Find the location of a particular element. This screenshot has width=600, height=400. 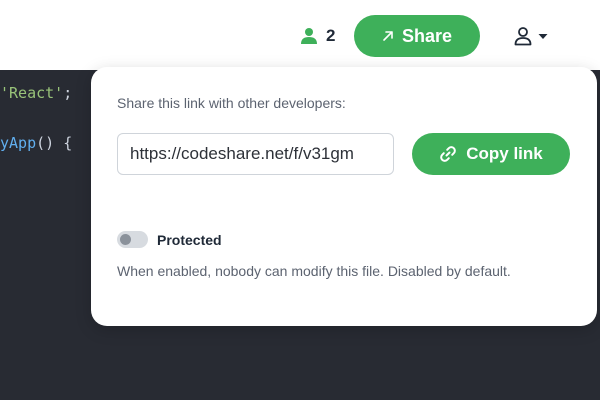

protected-label: Protected is located at coordinates (189, 239).